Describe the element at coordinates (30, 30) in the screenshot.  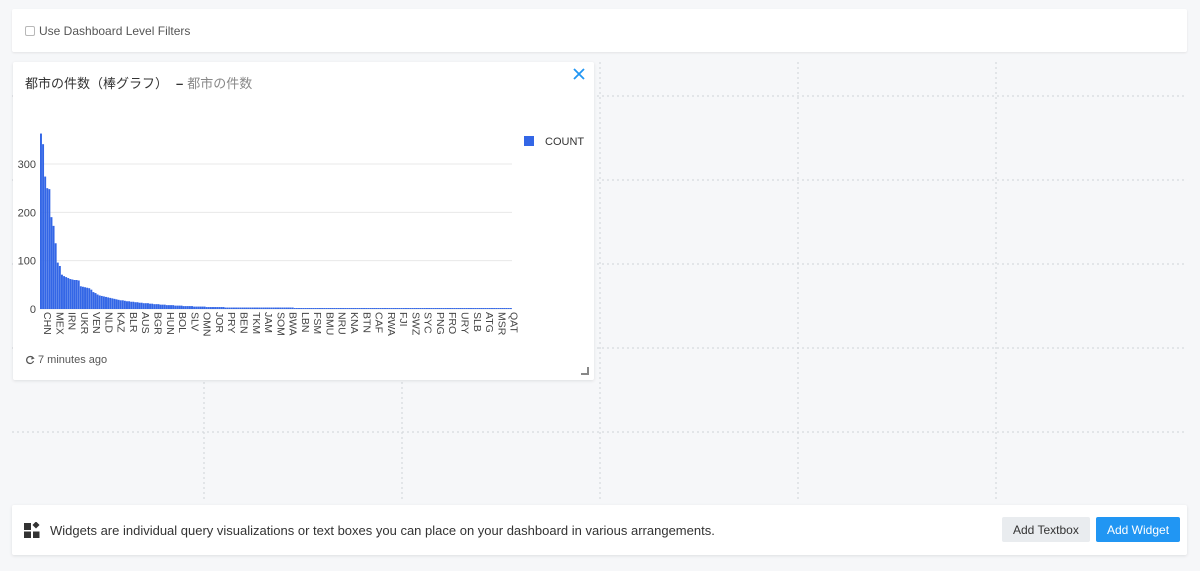
I see `dashboard-filters-checkbox` at that location.